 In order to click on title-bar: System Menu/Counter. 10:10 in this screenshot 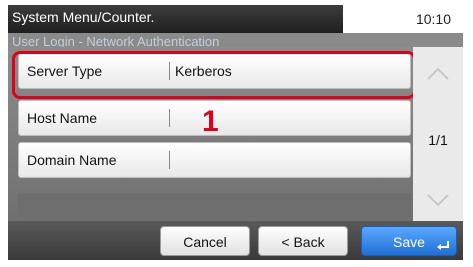, I will do `click(235, 19)`.